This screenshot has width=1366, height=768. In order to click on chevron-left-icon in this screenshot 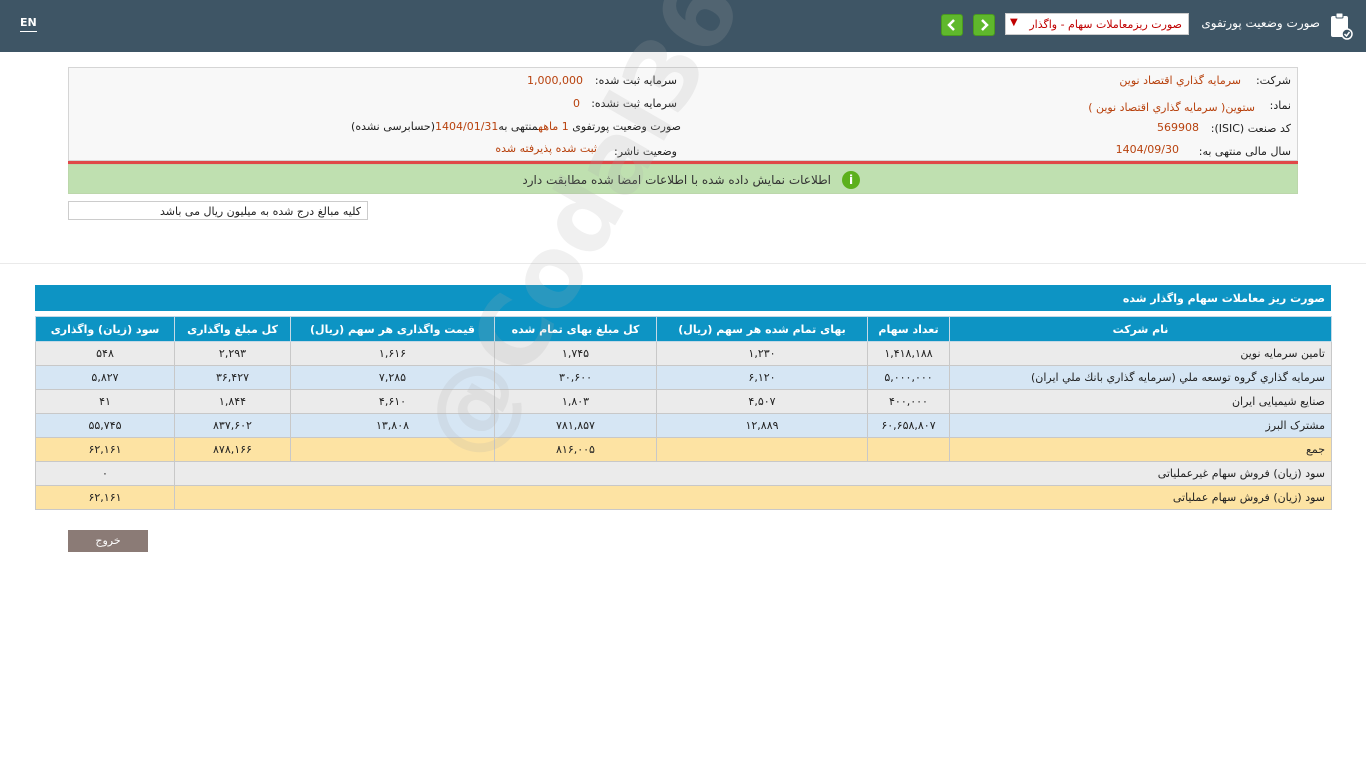, I will do `click(951, 25)`.